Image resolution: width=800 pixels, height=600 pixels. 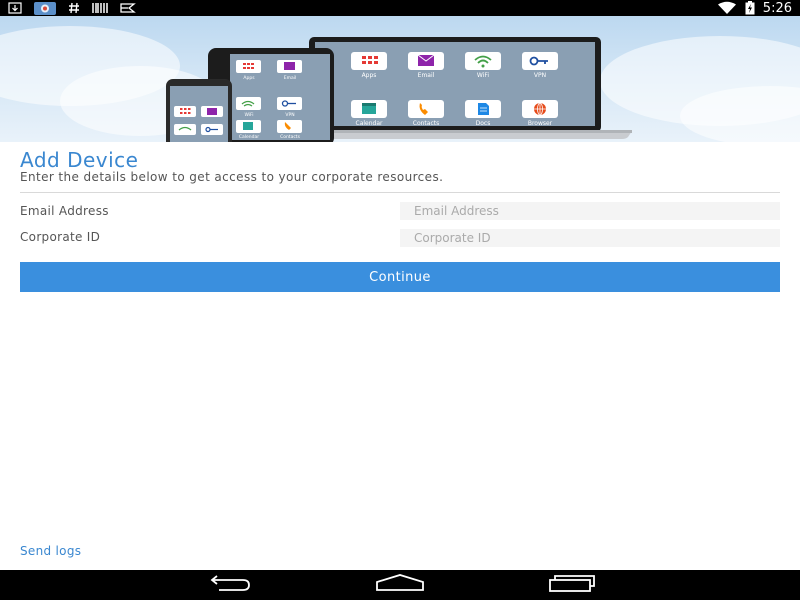 What do you see at coordinates (464, 88) in the screenshot?
I see `laptop-illustration` at bounding box center [464, 88].